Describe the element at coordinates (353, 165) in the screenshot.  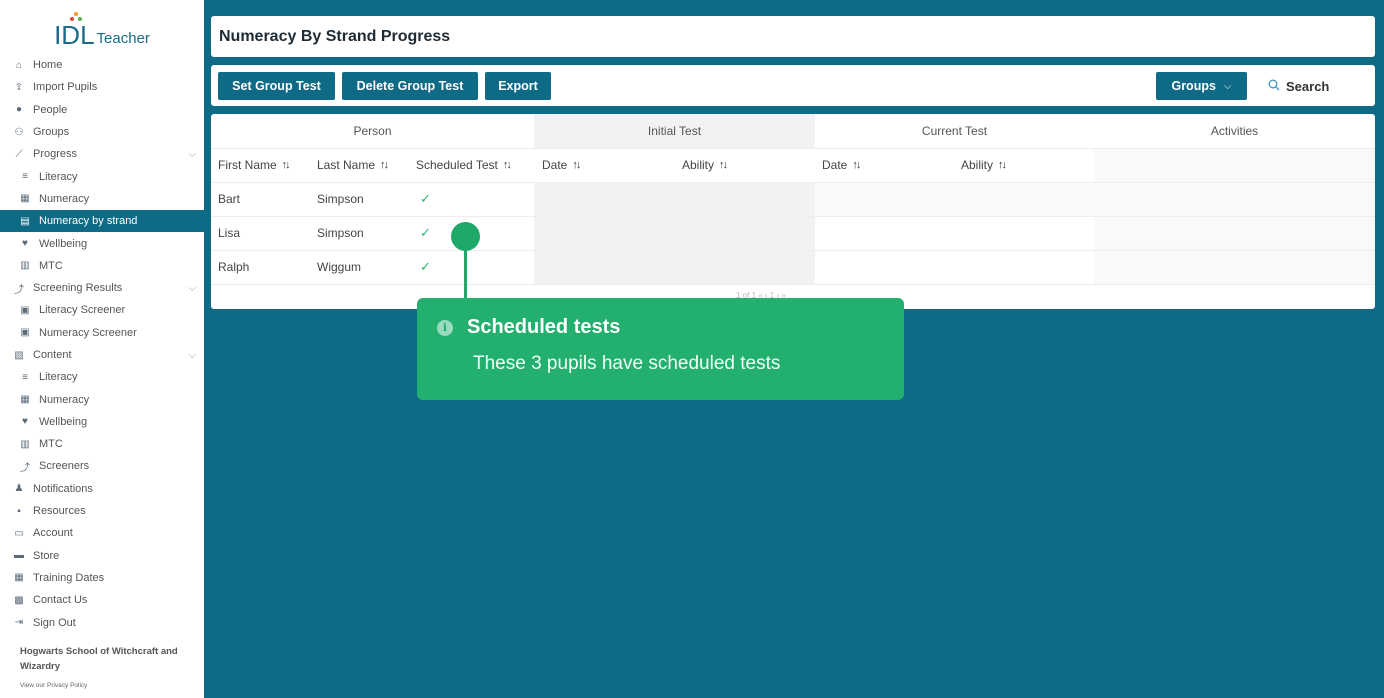
I see `column-last-name: Last Name ↑↓` at that location.